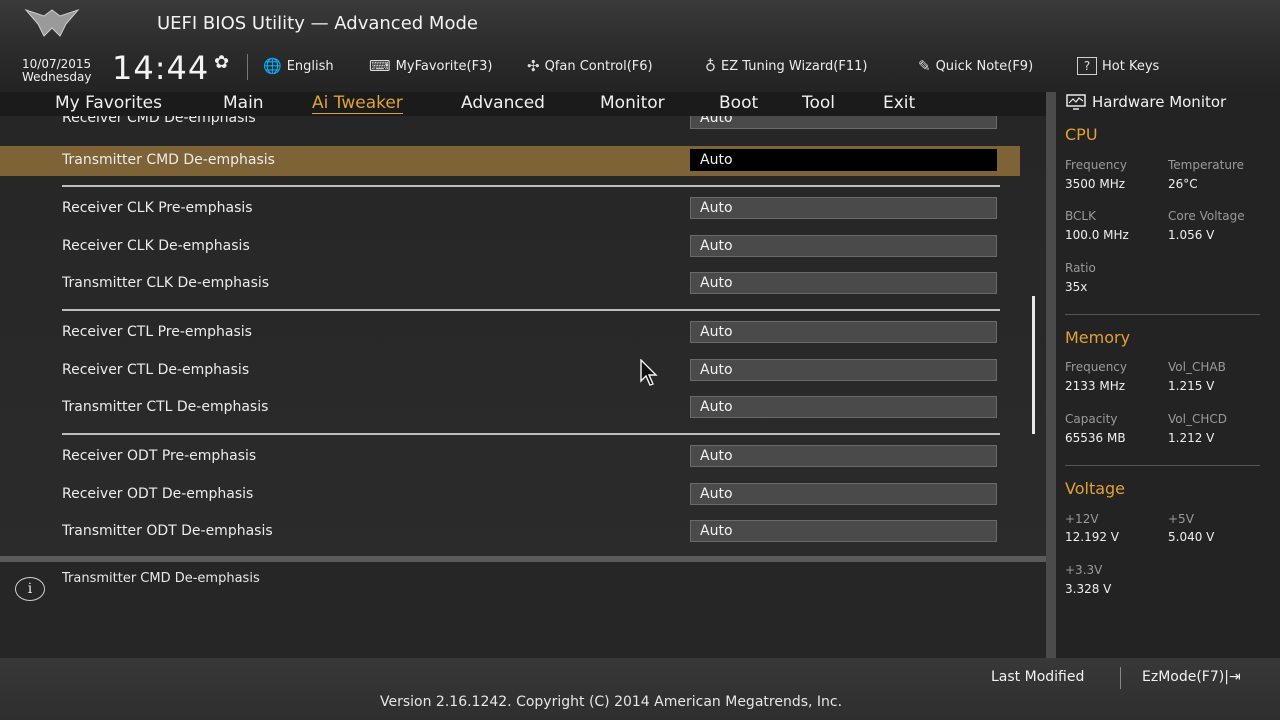 This screenshot has height=720, width=1280. Describe the element at coordinates (1051, 375) in the screenshot. I see `panel-separator` at that location.